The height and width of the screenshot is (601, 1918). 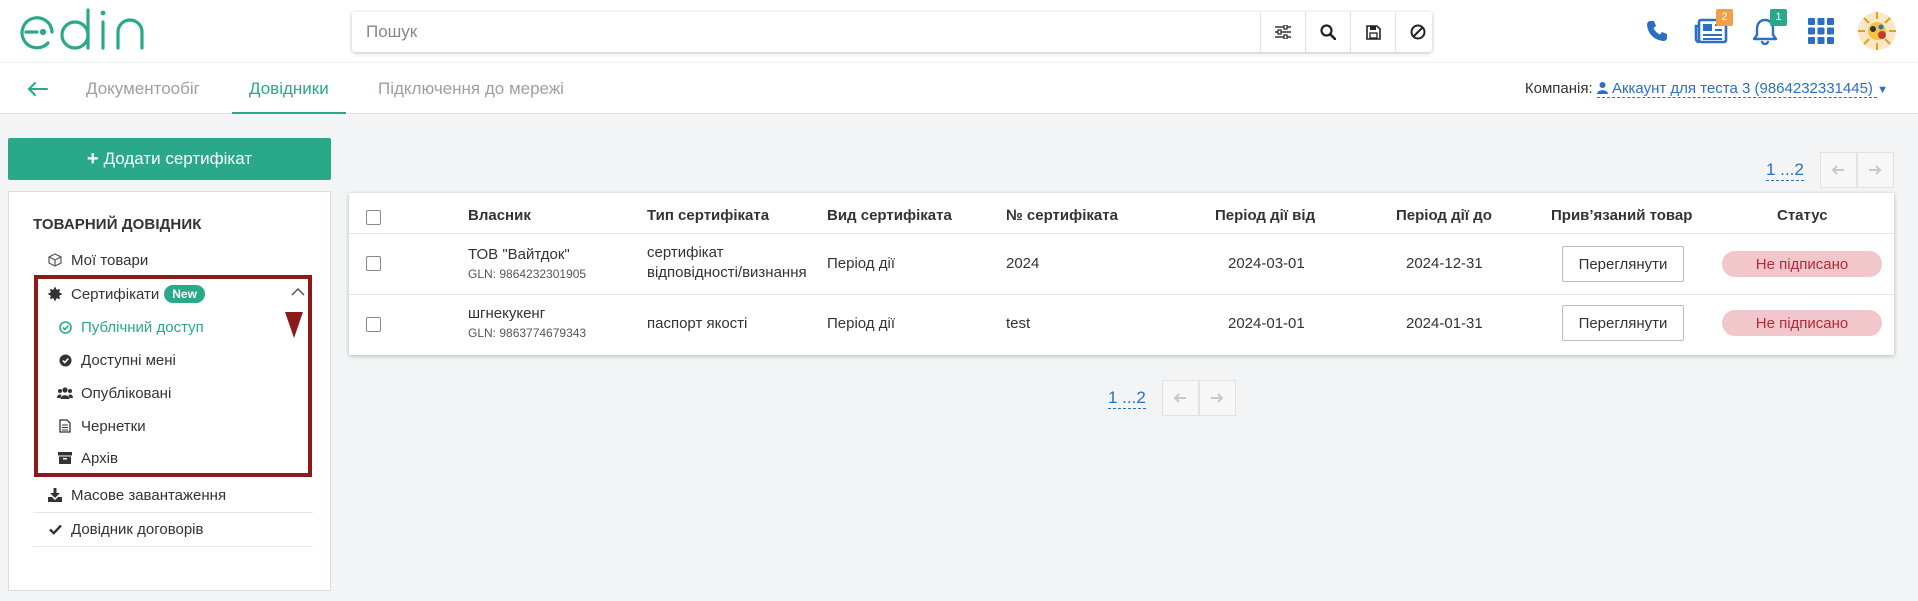 What do you see at coordinates (1742, 88) in the screenshot?
I see `company-name: Аккаунт для теста 3 (9864232331445)` at bounding box center [1742, 88].